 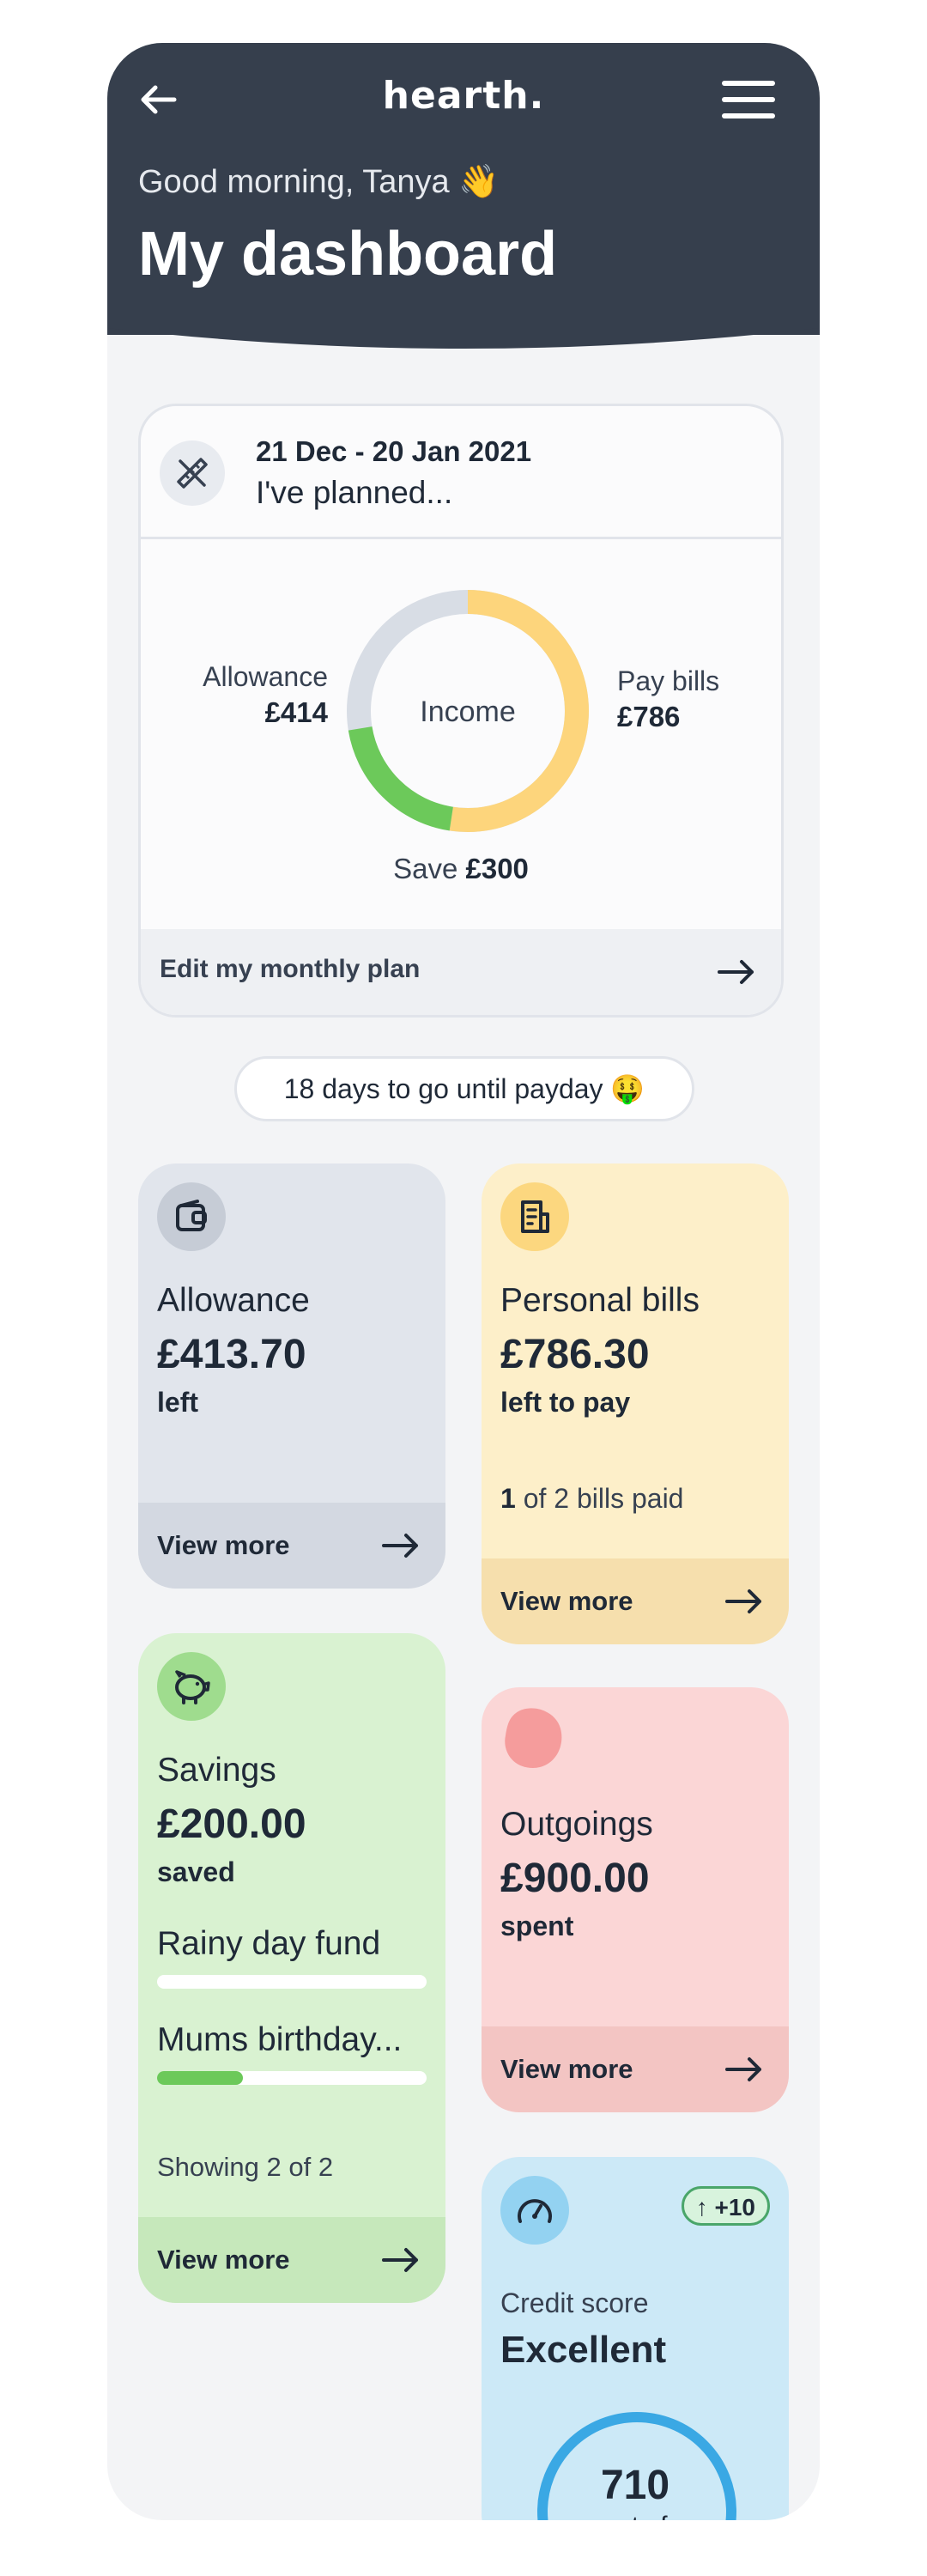 I want to click on outgoings-view-more-button: View more, so click(x=635, y=2069).